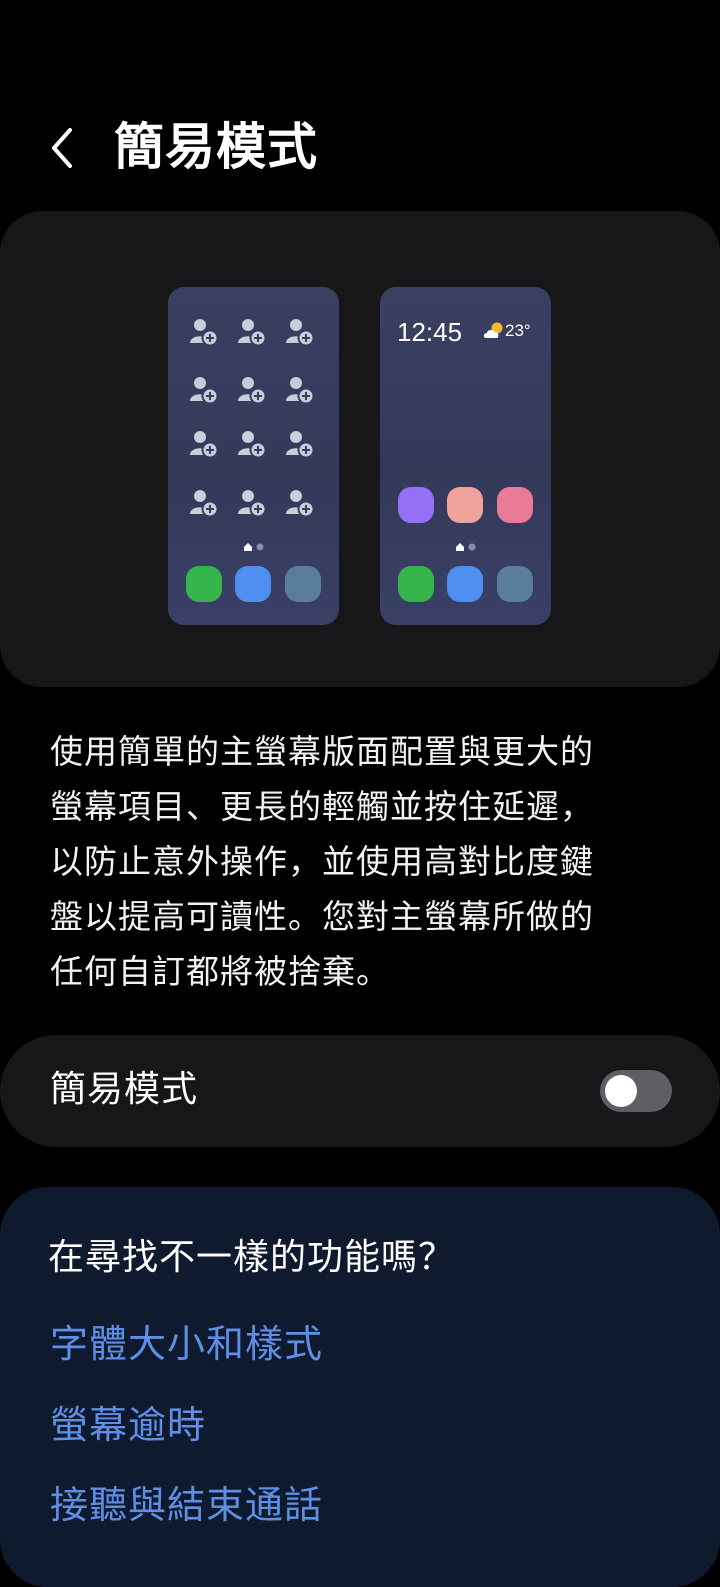  I want to click on standard-layout-preview, so click(253, 456).